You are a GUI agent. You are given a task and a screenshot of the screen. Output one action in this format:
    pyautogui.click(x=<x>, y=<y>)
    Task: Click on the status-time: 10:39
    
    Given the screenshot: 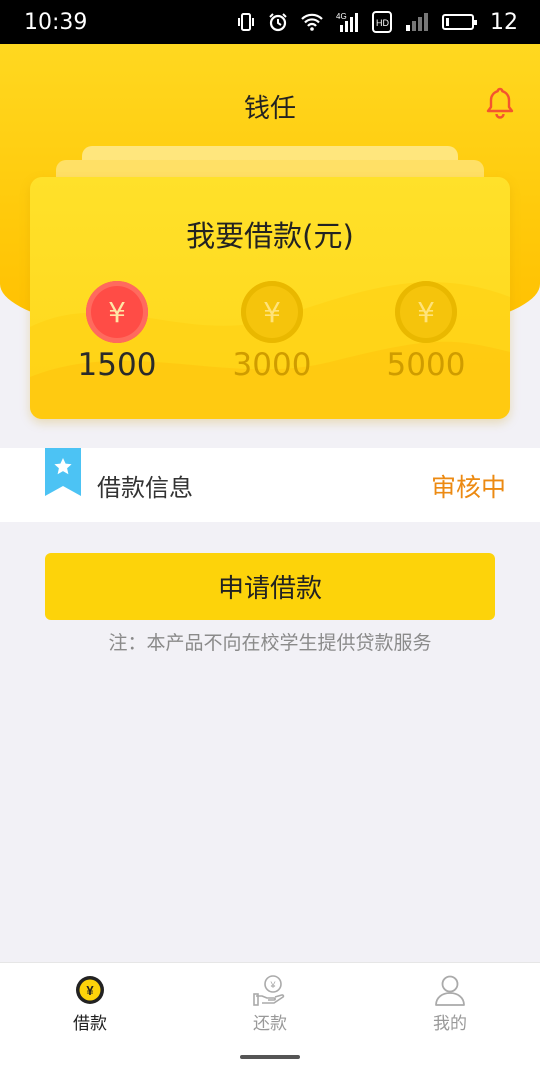 What is the action you would take?
    pyautogui.click(x=56, y=22)
    